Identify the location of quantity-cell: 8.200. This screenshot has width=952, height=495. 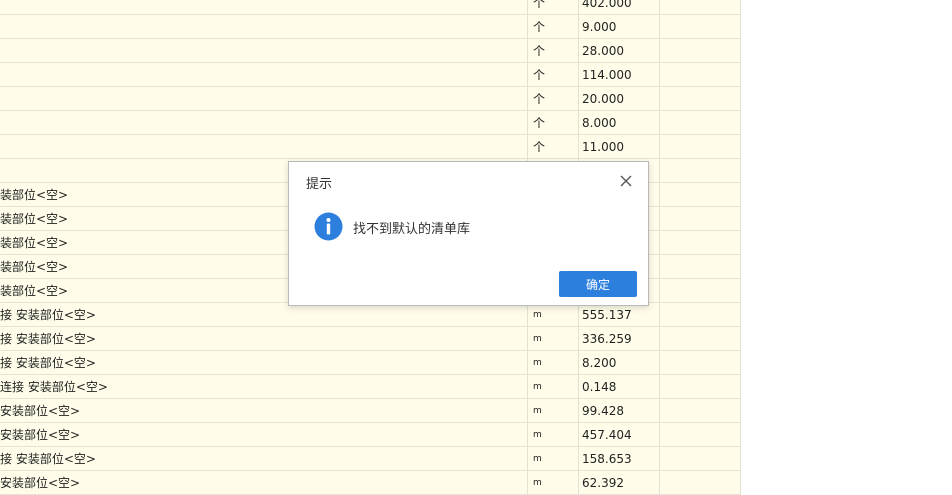
(619, 363).